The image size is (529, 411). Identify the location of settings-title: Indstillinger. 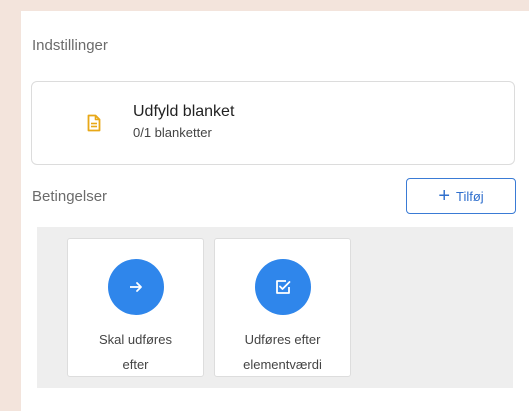
(70, 45).